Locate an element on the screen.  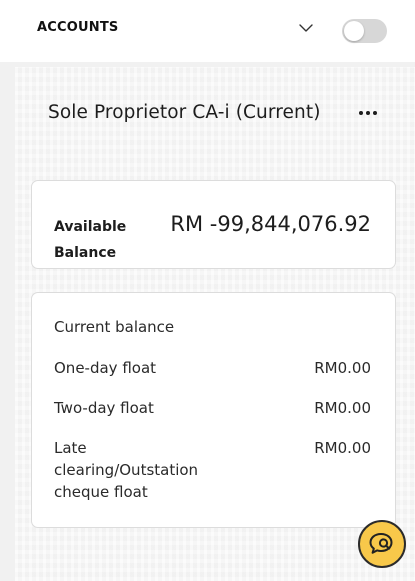
more-options-icon is located at coordinates (368, 113).